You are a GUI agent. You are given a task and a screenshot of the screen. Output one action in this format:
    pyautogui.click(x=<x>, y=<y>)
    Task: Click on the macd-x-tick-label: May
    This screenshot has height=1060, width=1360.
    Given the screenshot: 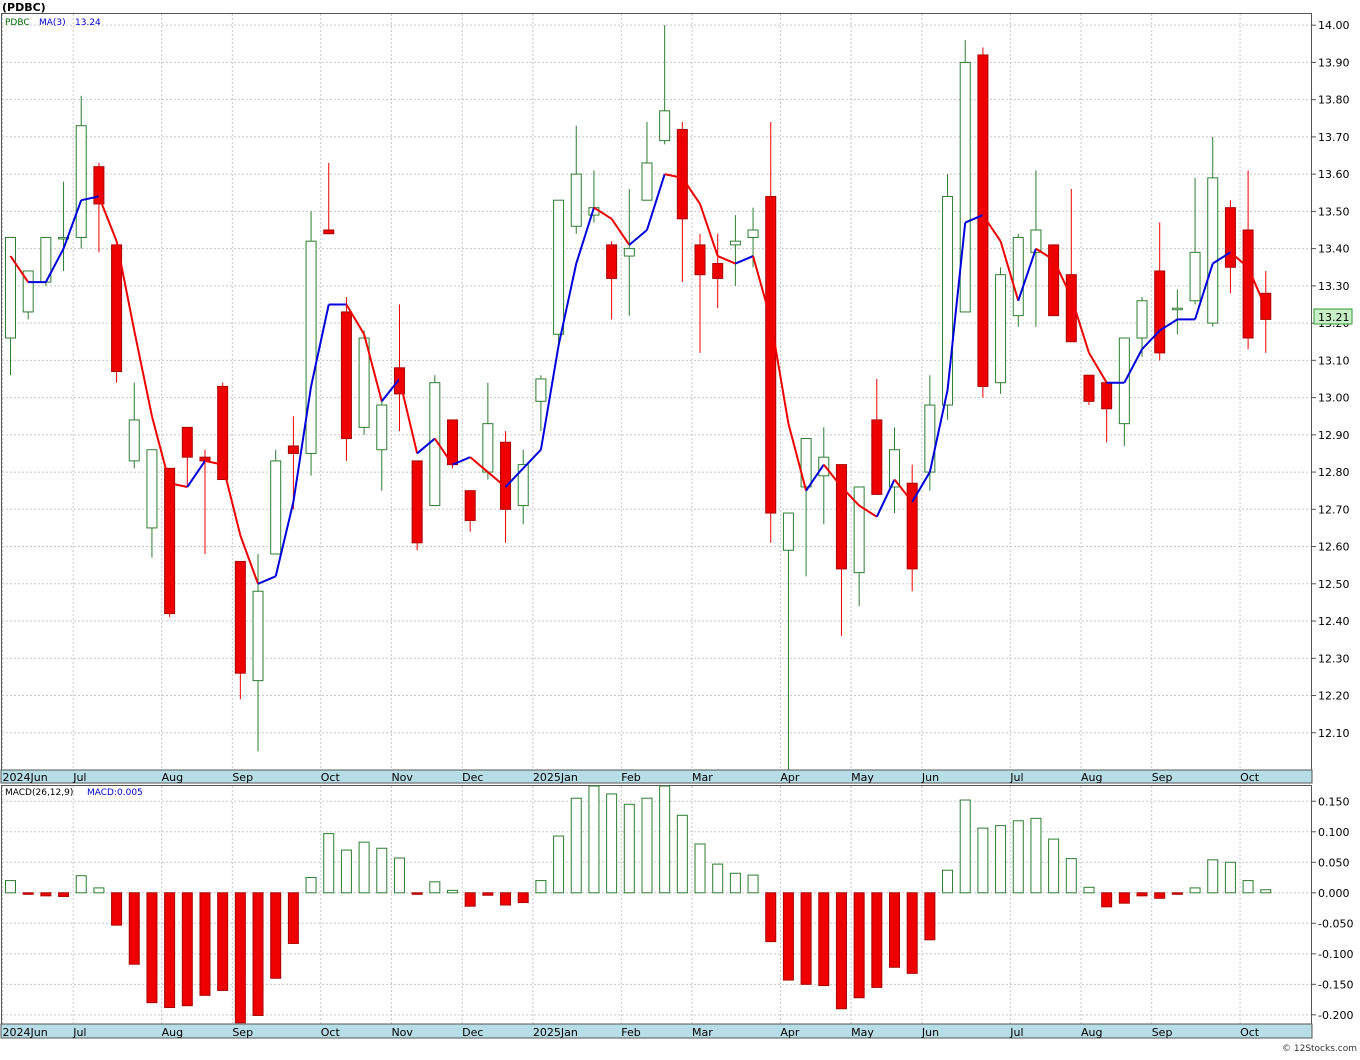 What is the action you would take?
    pyautogui.click(x=862, y=1032)
    